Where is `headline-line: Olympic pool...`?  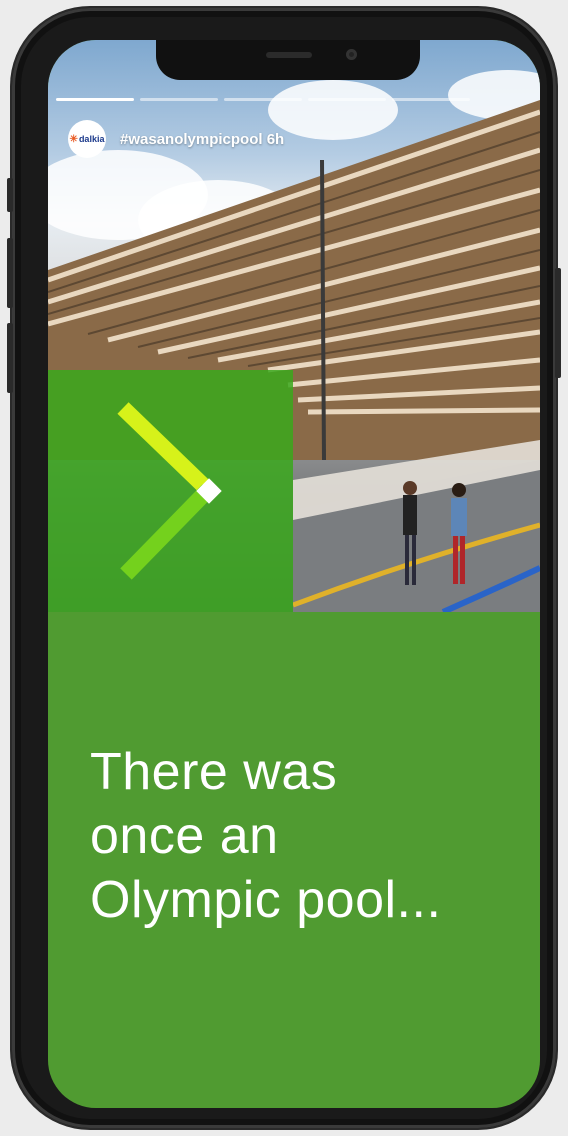 headline-line: Olympic pool... is located at coordinates (266, 900).